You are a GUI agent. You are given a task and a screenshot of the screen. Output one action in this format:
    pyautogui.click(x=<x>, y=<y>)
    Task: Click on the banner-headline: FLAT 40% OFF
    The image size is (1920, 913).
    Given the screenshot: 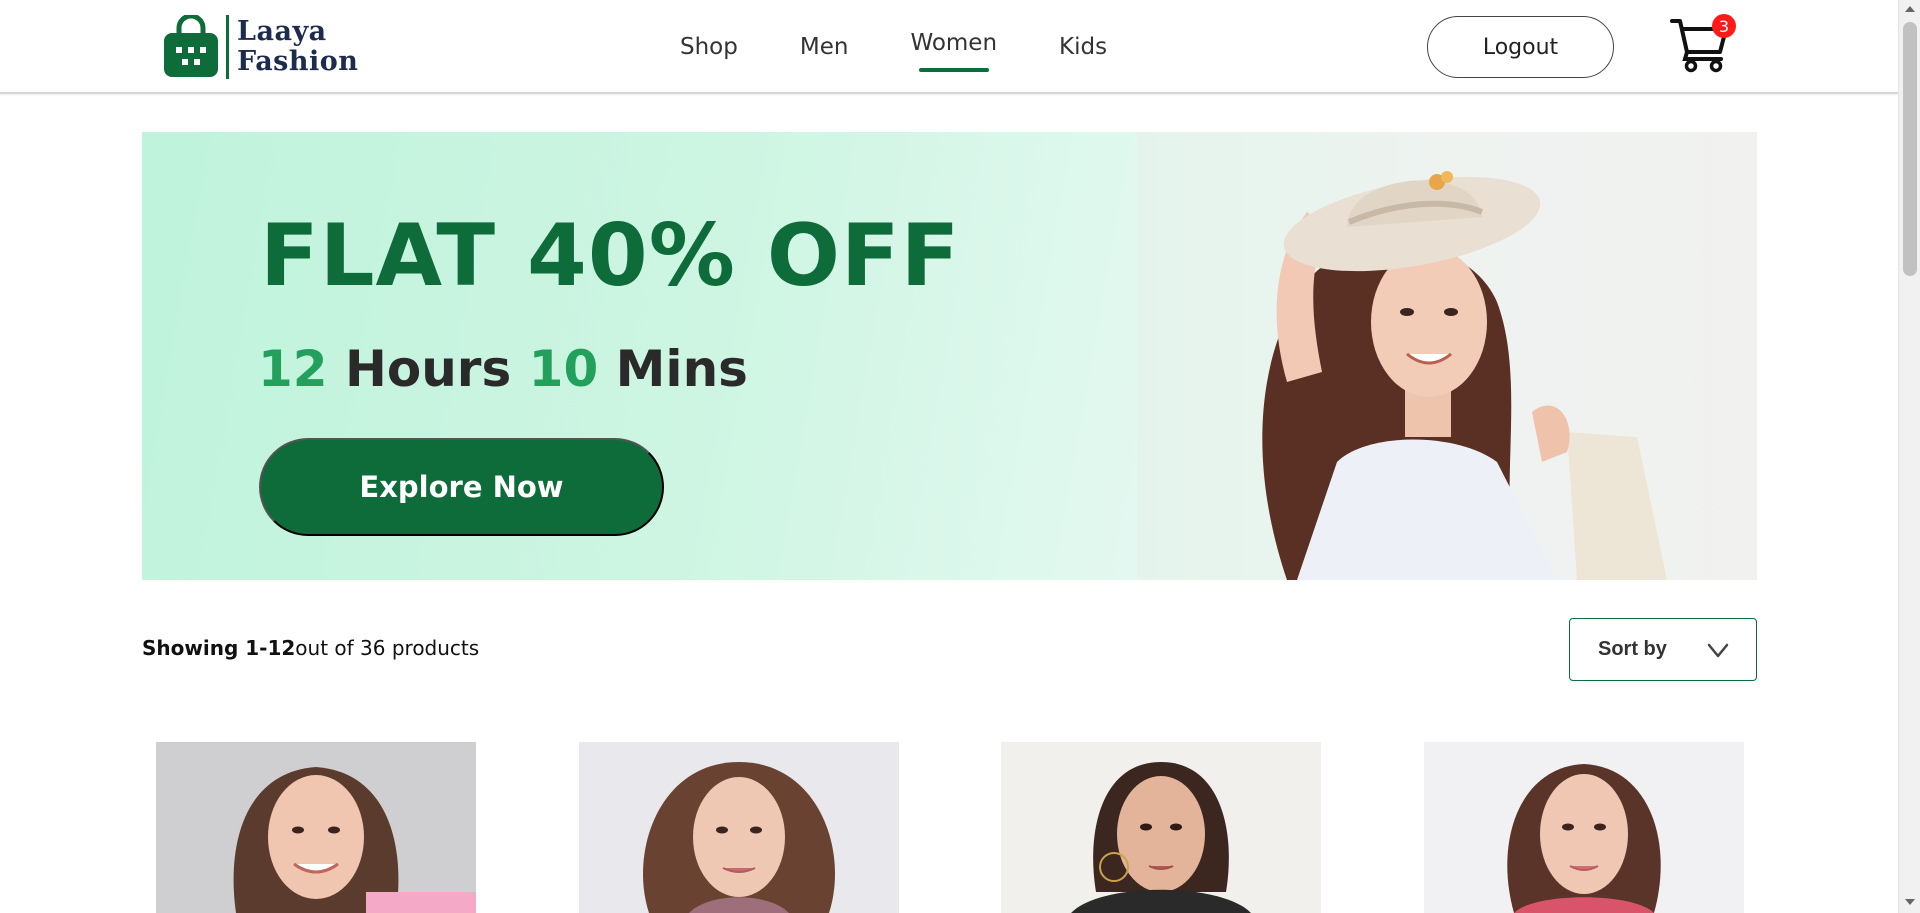 What is the action you would take?
    pyautogui.click(x=610, y=256)
    